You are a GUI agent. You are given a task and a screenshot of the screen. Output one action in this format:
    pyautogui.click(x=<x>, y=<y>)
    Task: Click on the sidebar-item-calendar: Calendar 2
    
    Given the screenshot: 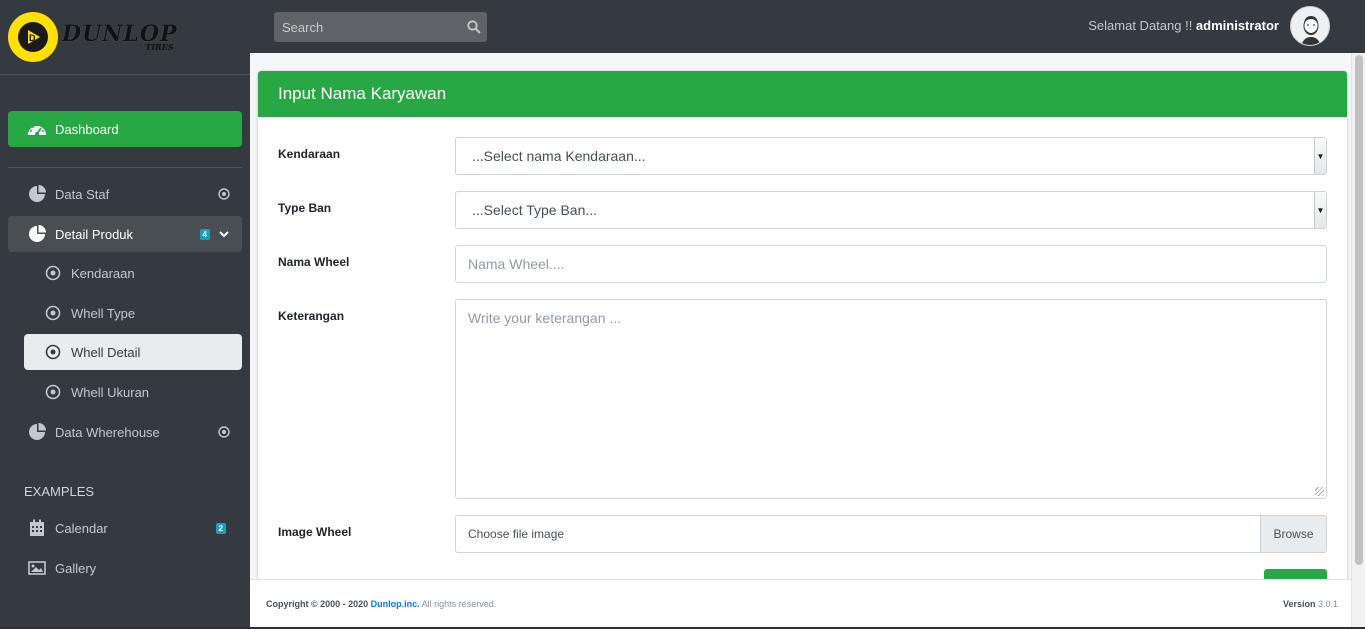 What is the action you would take?
    pyautogui.click(x=125, y=528)
    